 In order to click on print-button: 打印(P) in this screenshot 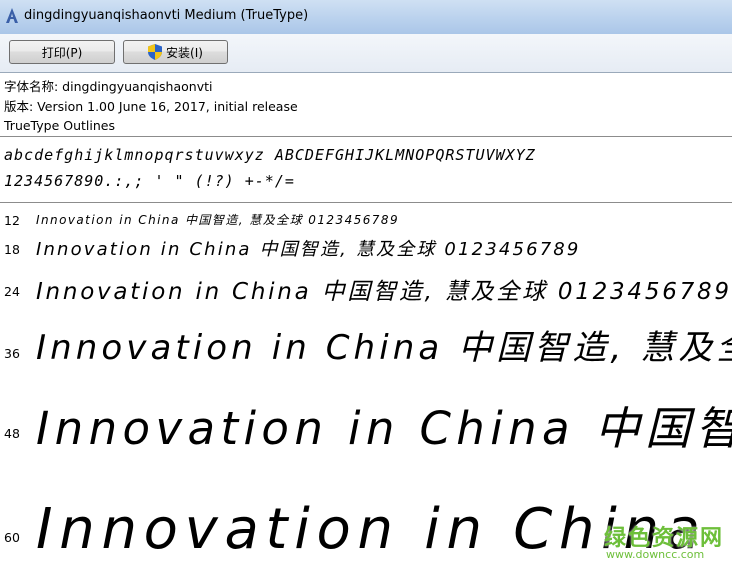, I will do `click(62, 52)`.